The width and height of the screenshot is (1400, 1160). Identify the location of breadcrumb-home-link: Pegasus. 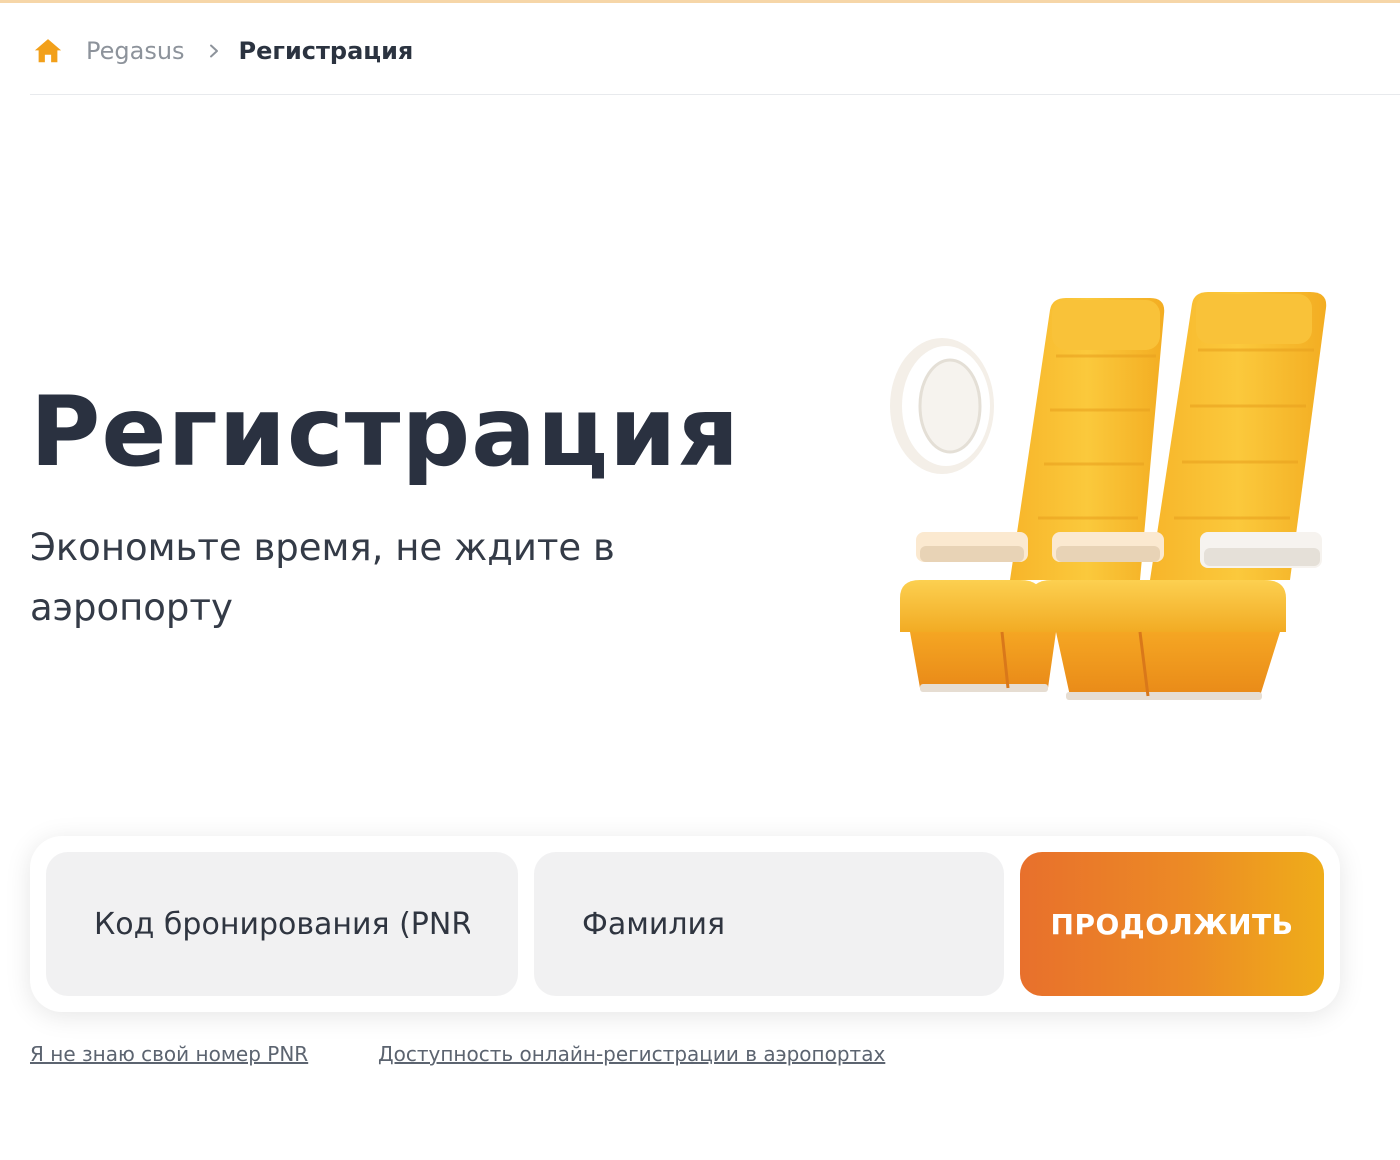
(135, 51).